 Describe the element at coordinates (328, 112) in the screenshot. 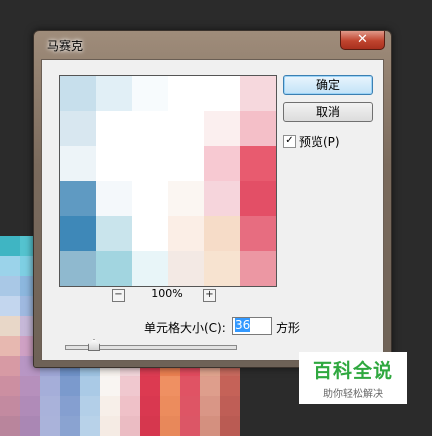

I see `cancel-button: 取消` at that location.